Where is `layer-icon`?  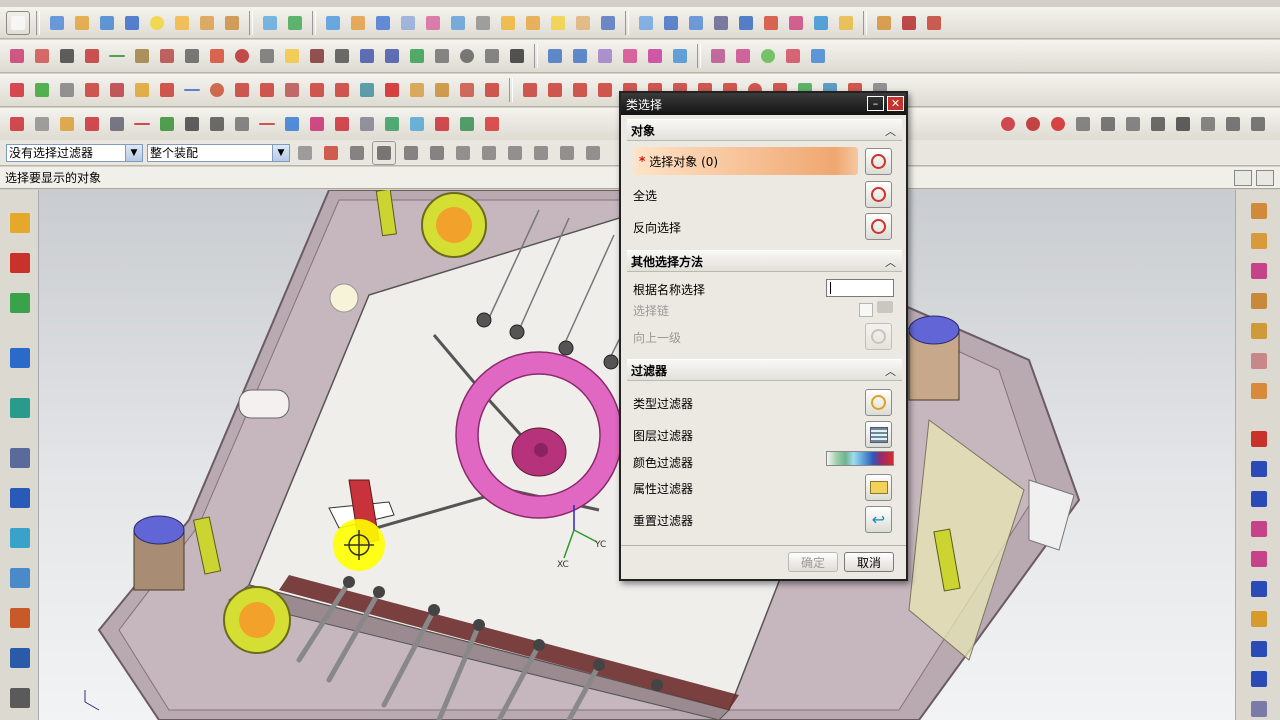 layer-icon is located at coordinates (417, 56).